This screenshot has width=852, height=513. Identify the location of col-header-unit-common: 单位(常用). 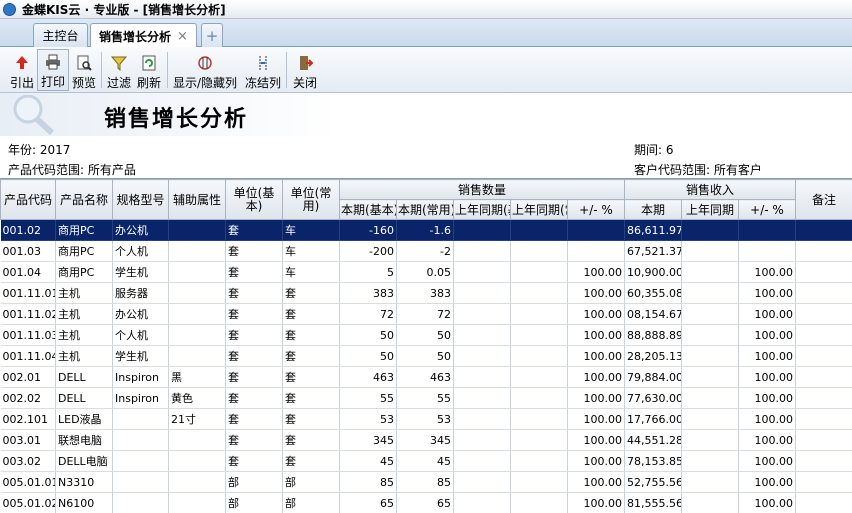
(311, 199).